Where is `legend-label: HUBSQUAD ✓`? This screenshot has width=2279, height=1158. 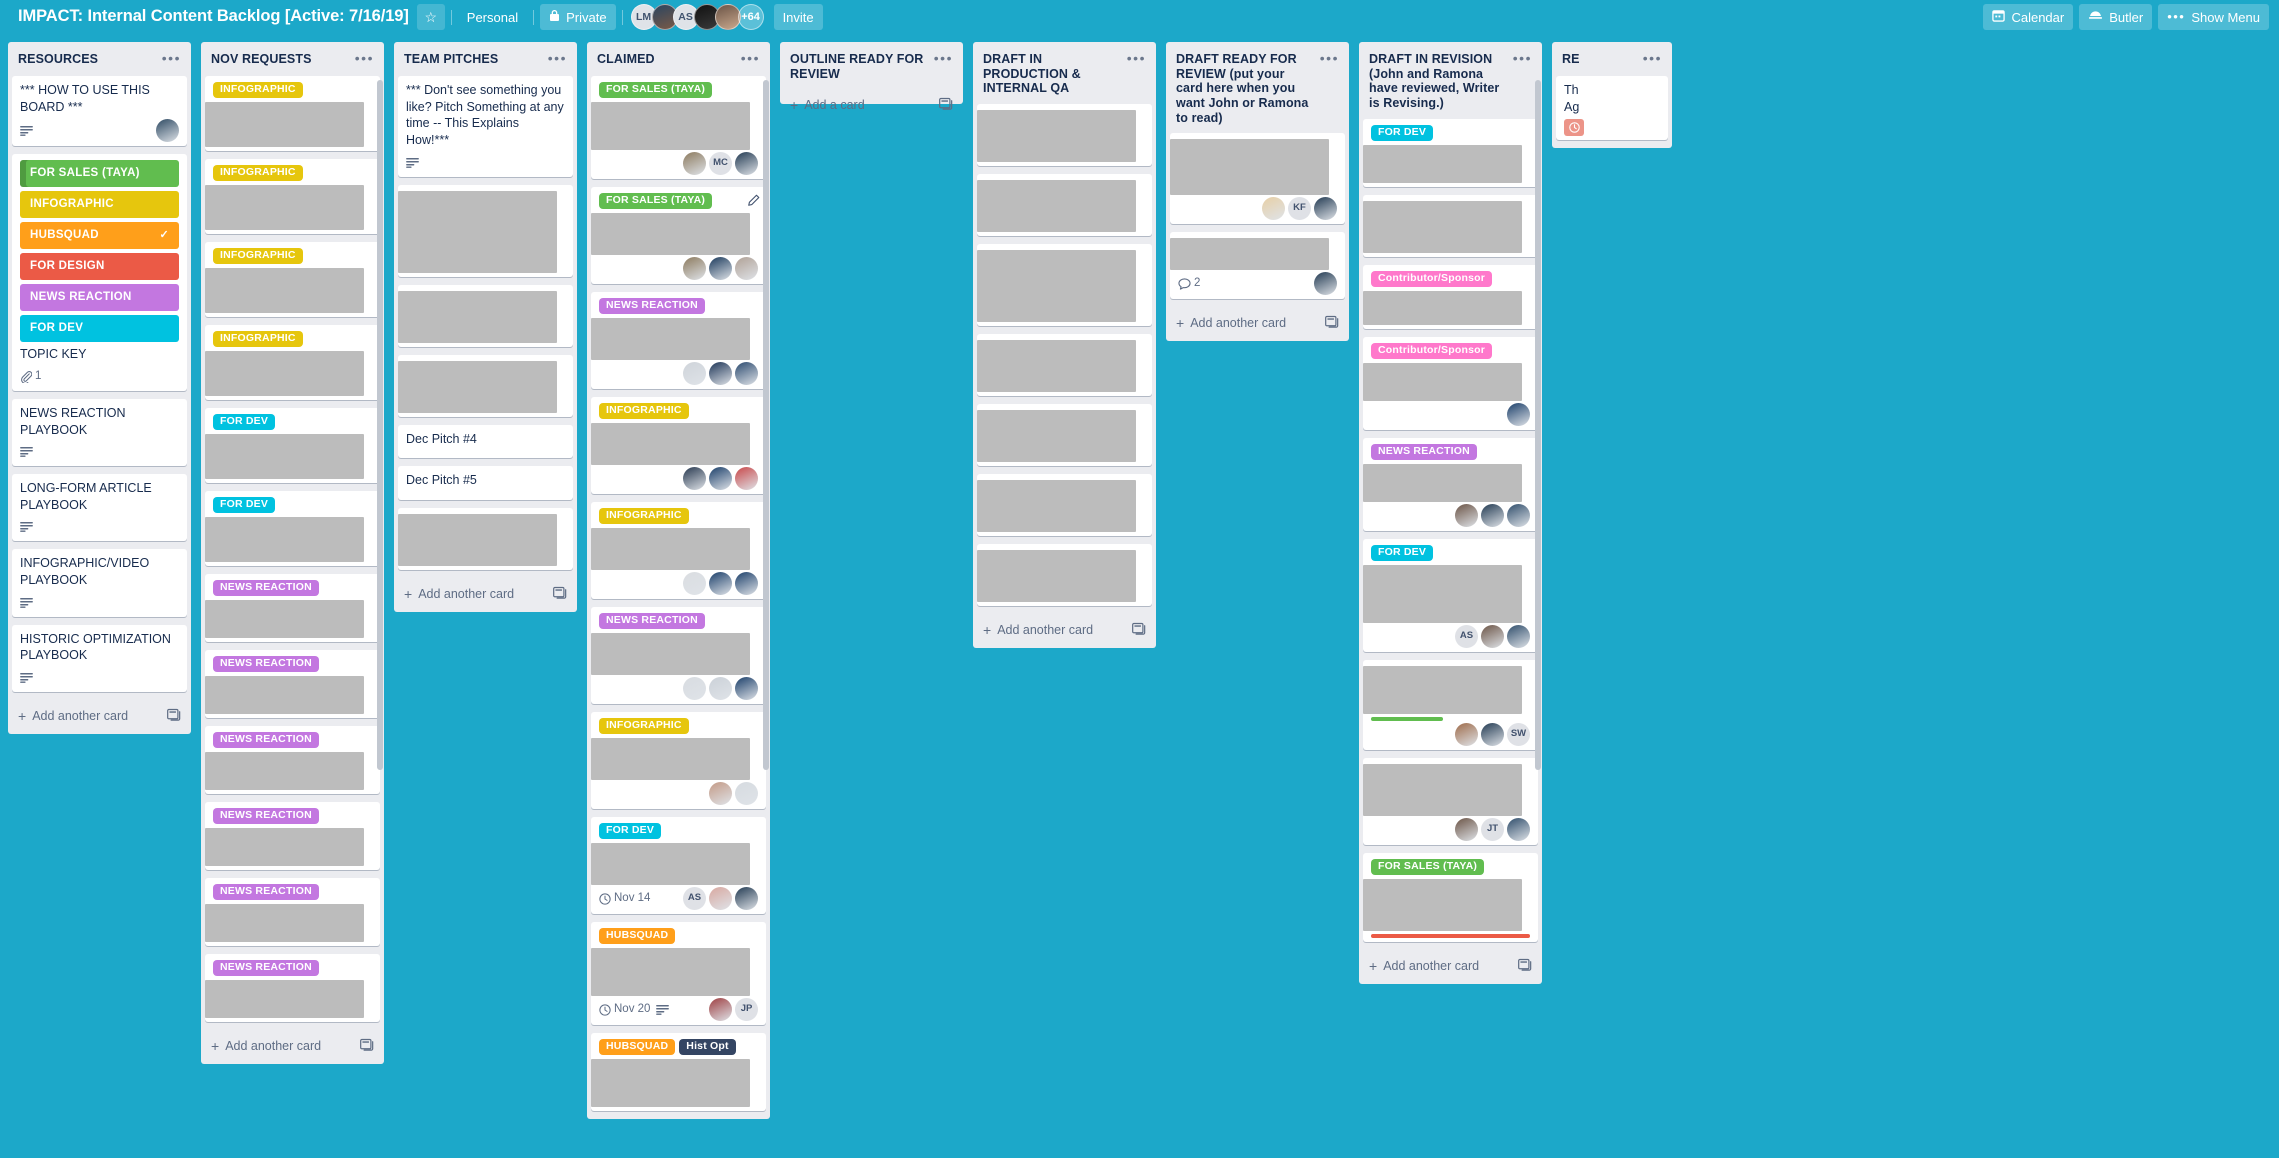
legend-label: HUBSQUAD ✓ is located at coordinates (99, 236).